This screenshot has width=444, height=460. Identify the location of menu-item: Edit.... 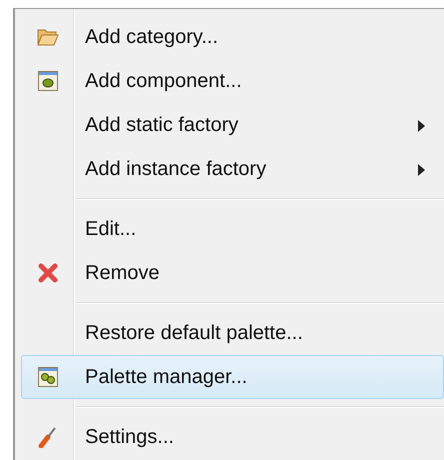
(232, 229).